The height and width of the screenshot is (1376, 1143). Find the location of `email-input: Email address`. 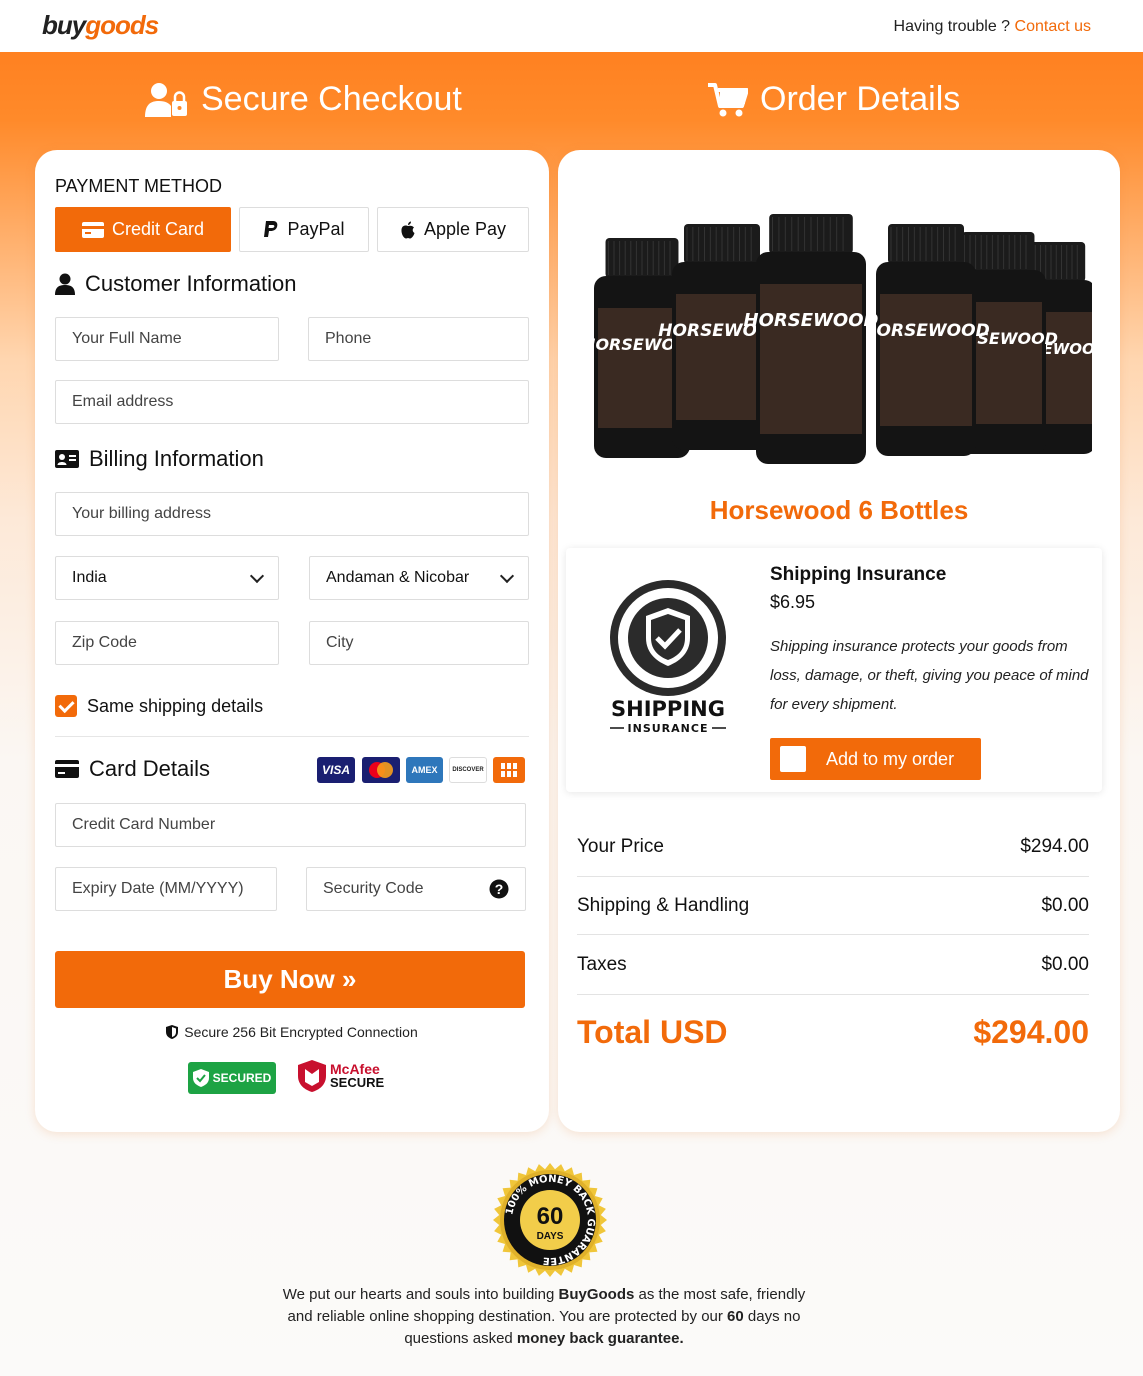

email-input: Email address is located at coordinates (292, 402).